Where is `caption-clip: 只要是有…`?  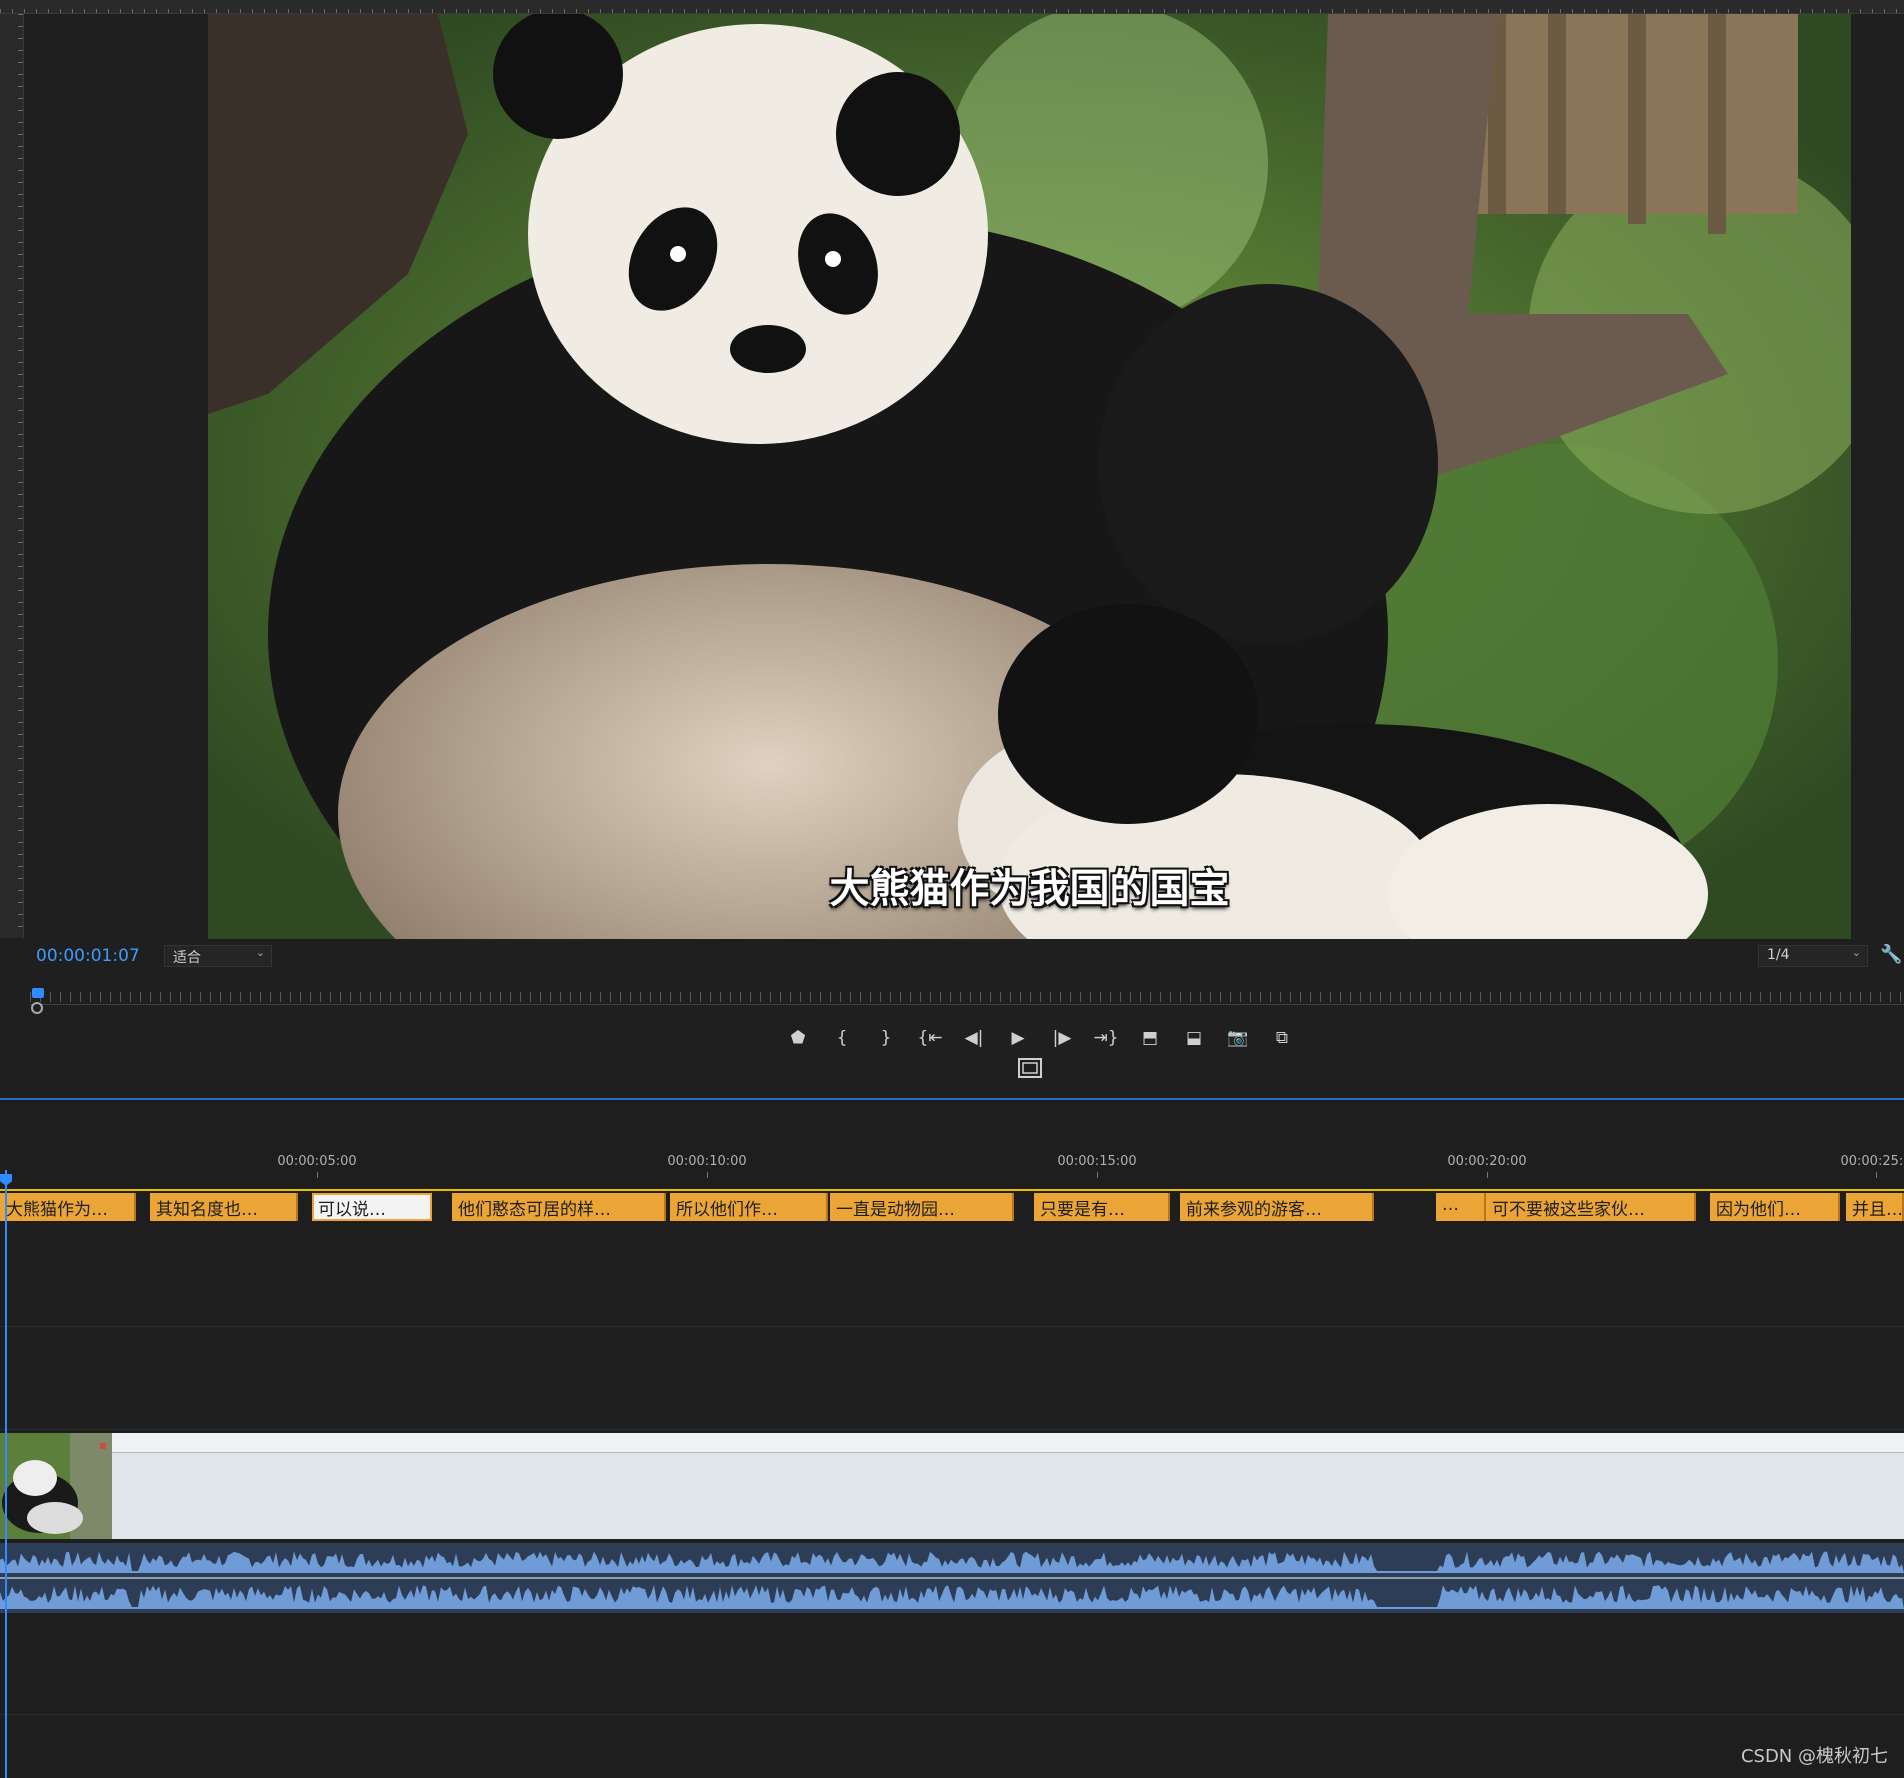 caption-clip: 只要是有… is located at coordinates (1102, 1207).